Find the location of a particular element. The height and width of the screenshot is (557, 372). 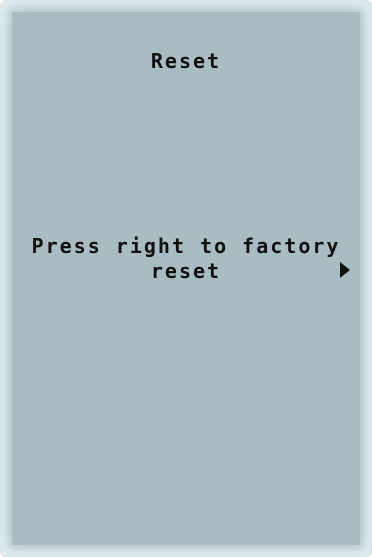

message-line-1: Press right to factory is located at coordinates (186, 246).